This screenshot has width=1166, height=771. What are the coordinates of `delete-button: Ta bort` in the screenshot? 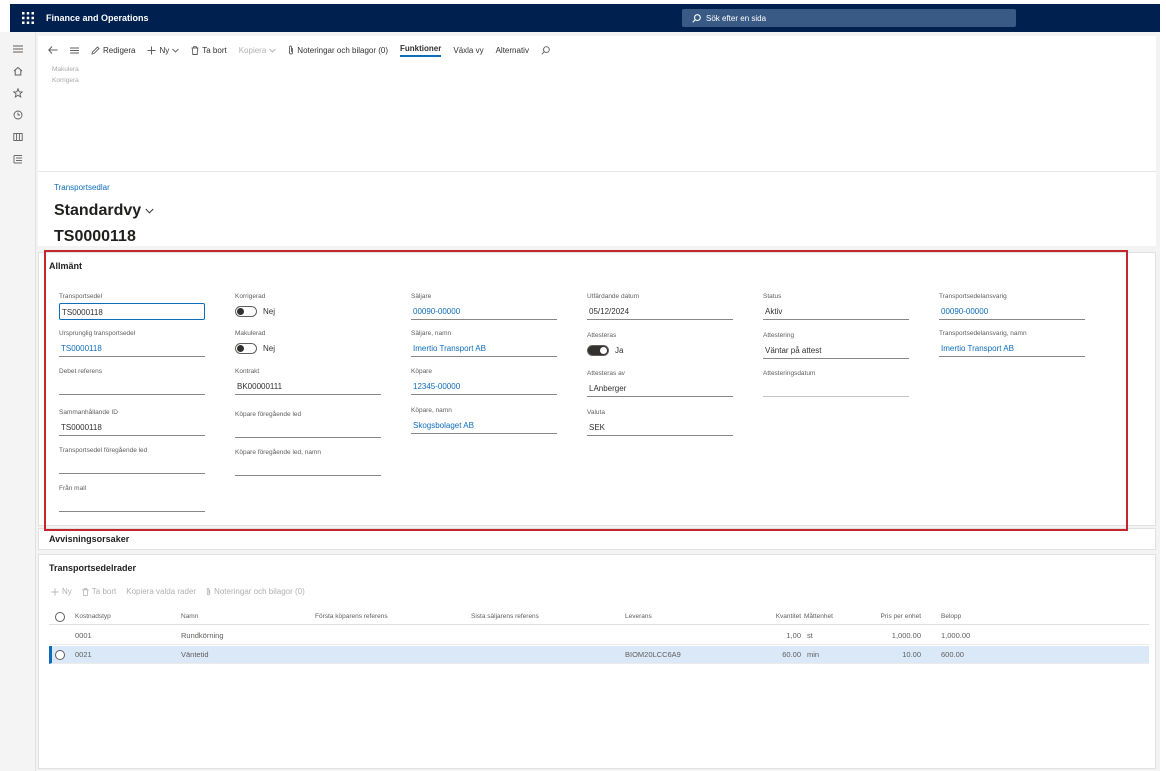 It's located at (209, 50).